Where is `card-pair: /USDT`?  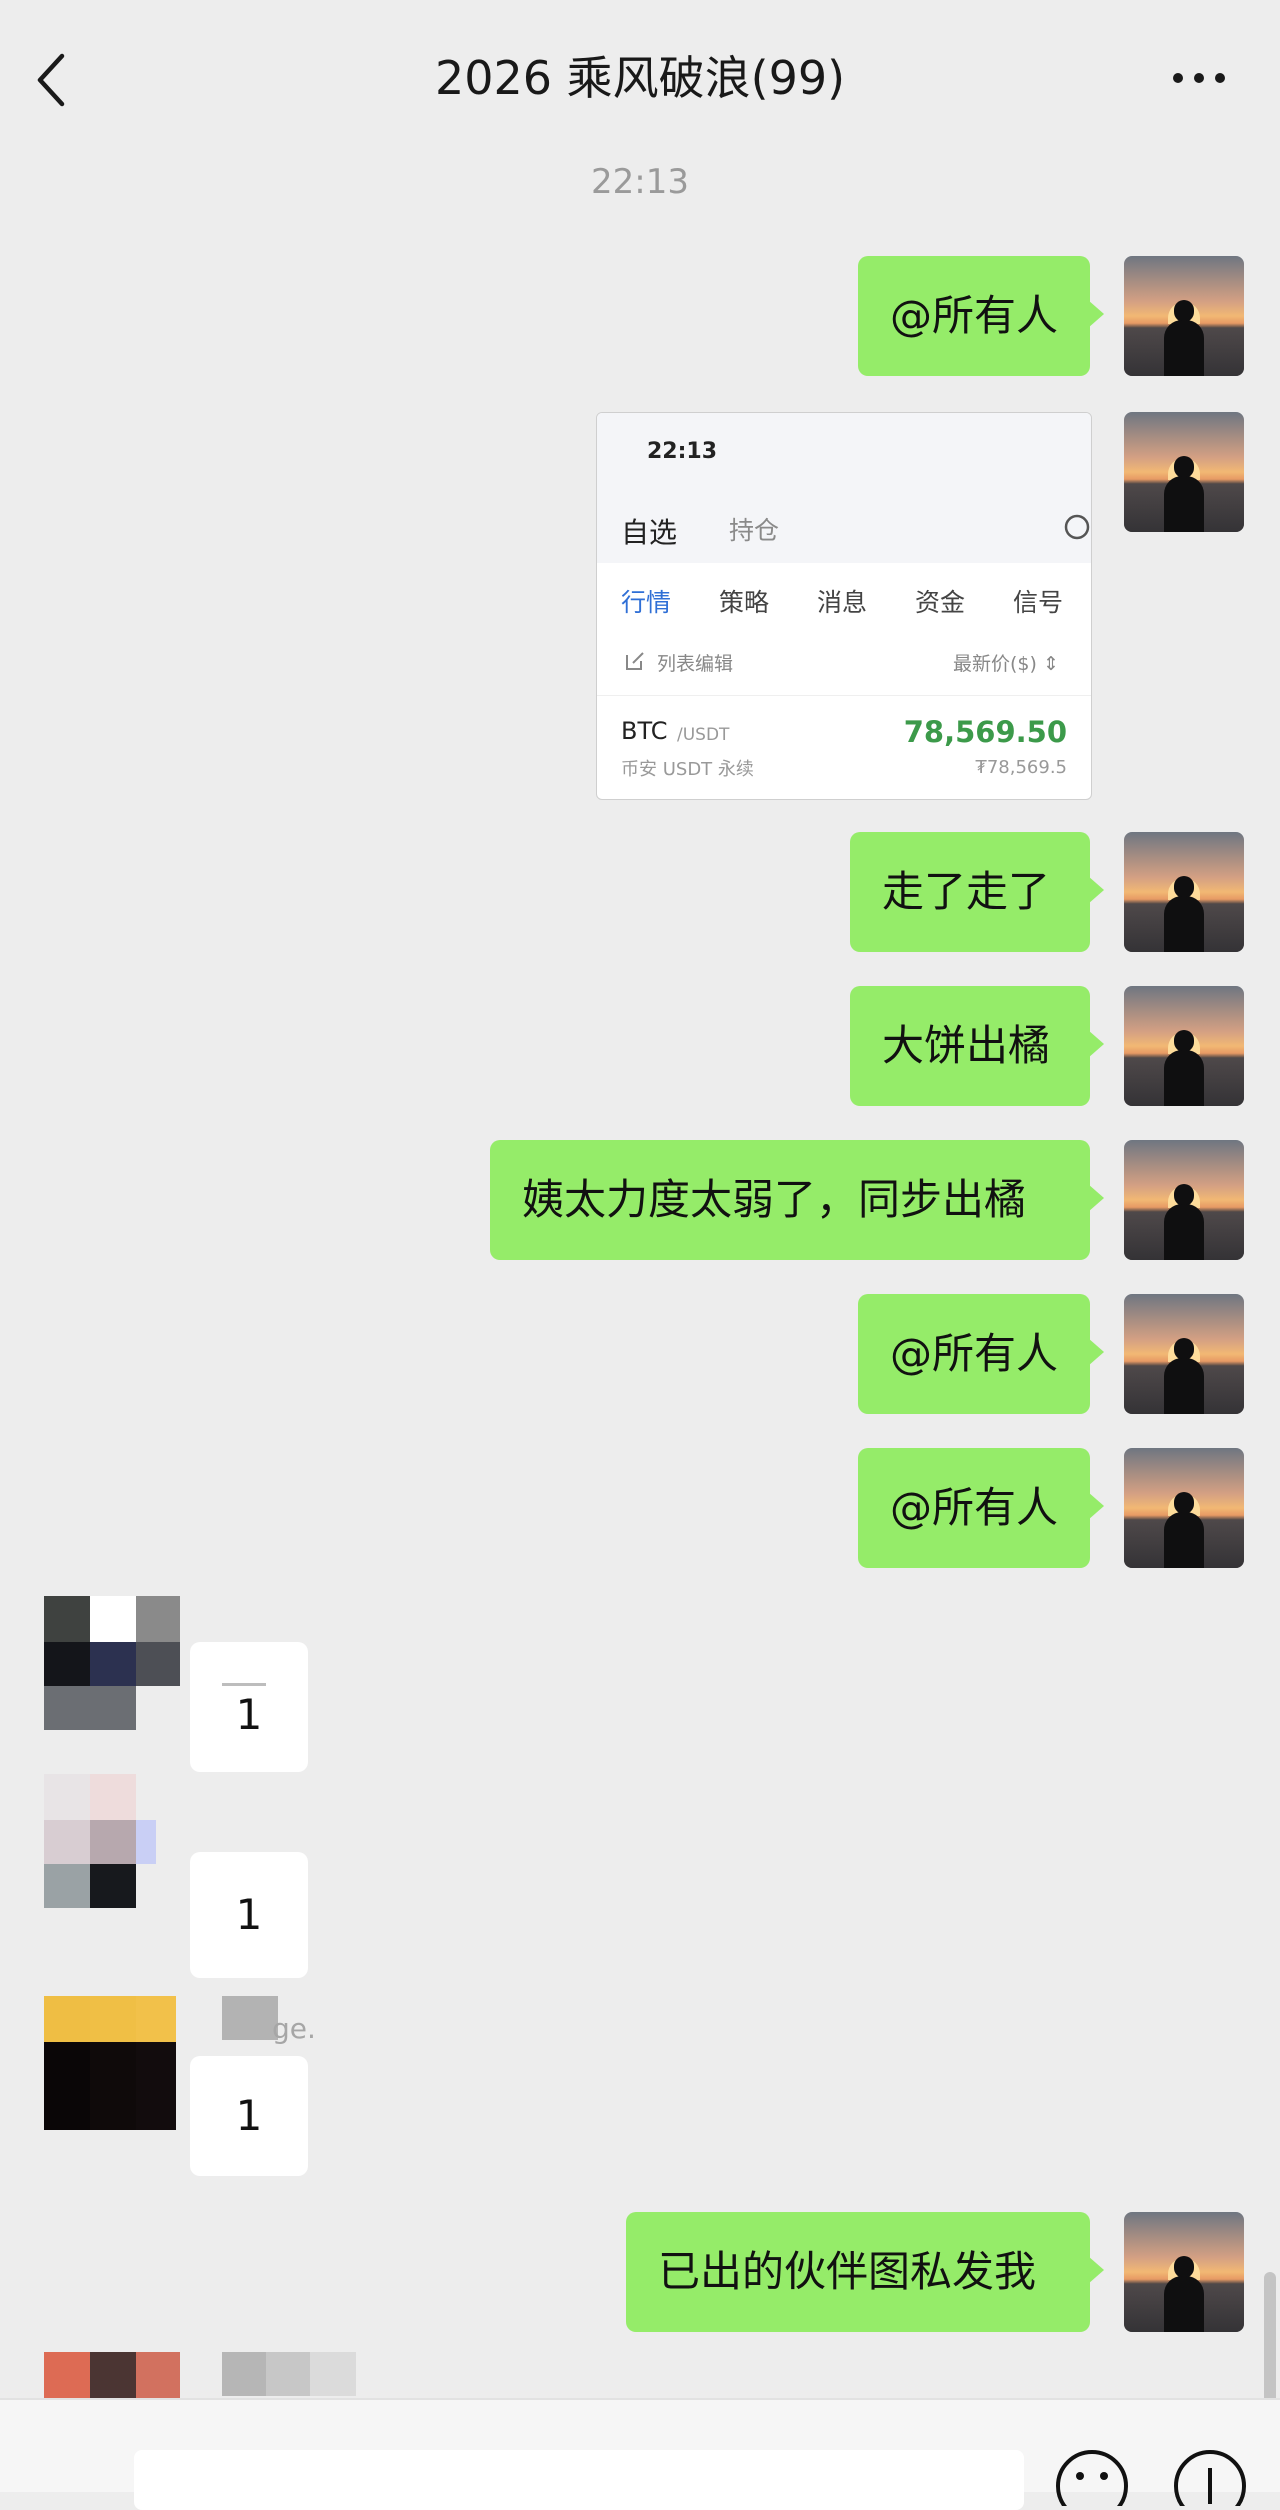
card-pair: /USDT is located at coordinates (703, 735).